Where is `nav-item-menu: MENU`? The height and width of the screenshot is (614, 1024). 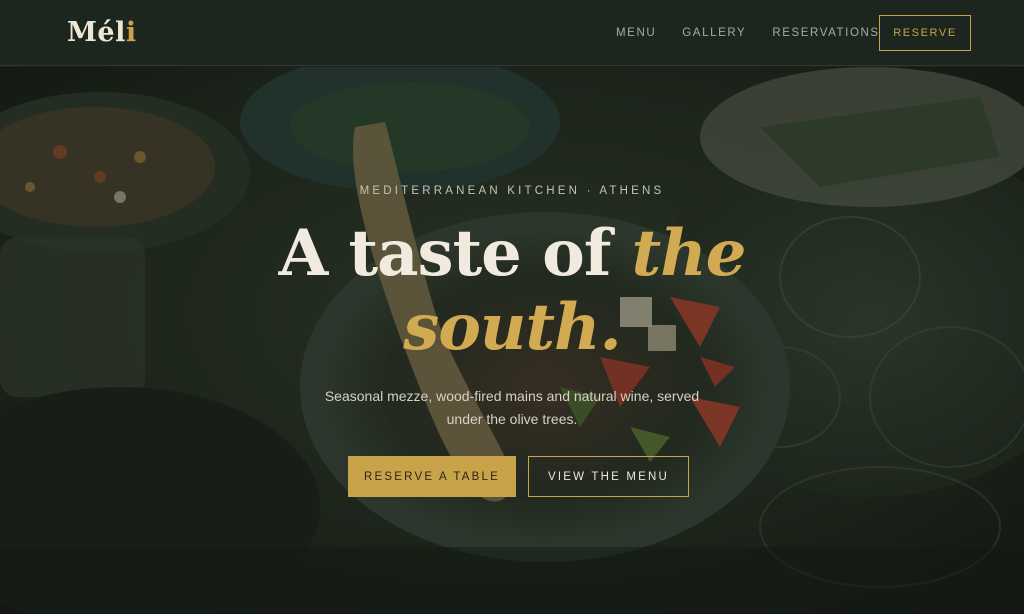 nav-item-menu: MENU is located at coordinates (636, 33).